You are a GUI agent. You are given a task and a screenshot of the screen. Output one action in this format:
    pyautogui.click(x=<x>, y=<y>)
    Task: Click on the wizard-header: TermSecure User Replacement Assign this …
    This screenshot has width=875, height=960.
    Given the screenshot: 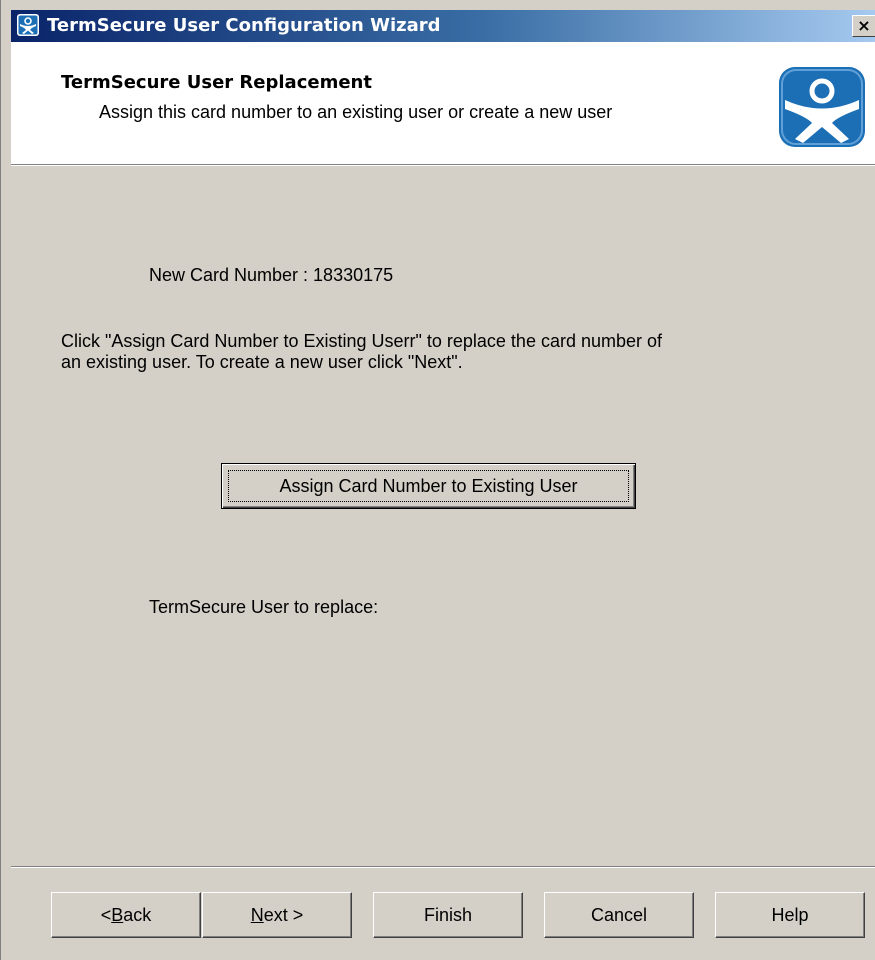 What is the action you would take?
    pyautogui.click(x=443, y=103)
    